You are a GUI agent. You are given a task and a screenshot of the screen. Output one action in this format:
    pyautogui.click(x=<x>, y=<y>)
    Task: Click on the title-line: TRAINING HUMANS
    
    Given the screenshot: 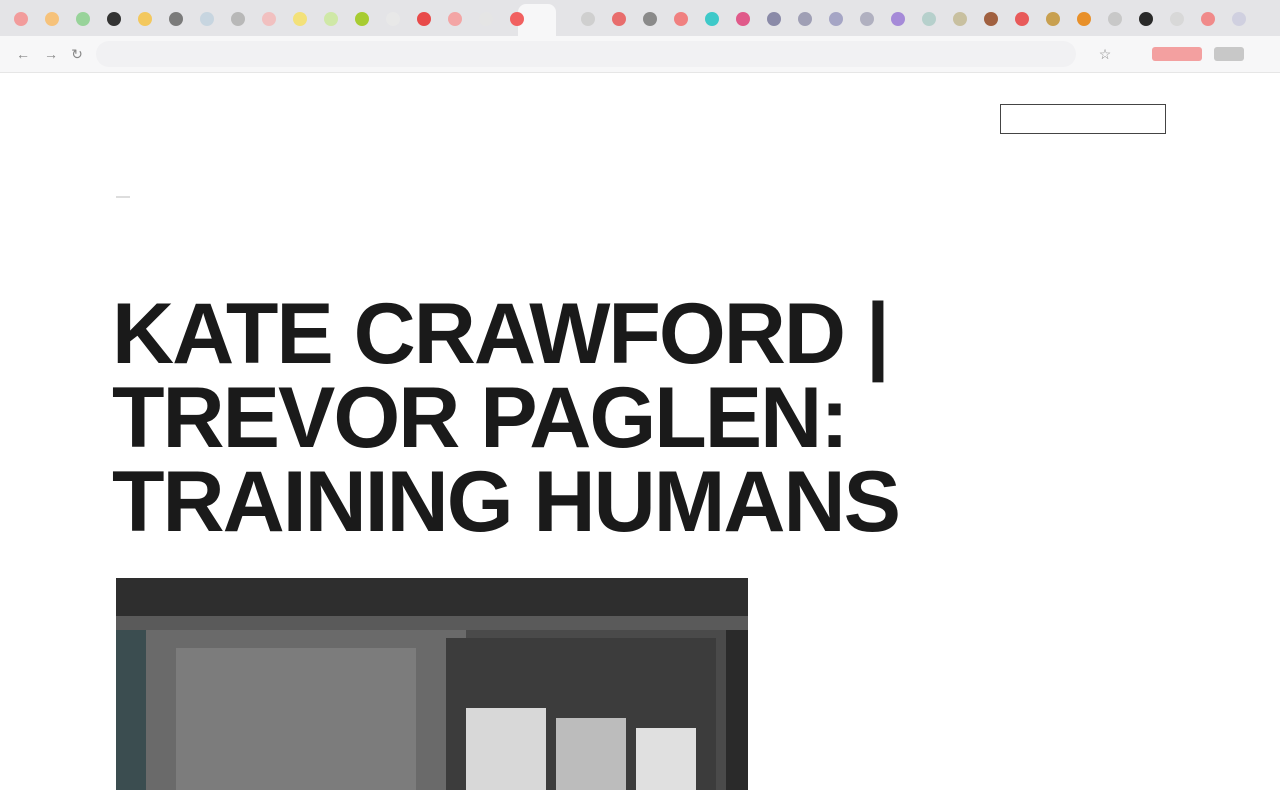 What is the action you would take?
    pyautogui.click(x=506, y=502)
    